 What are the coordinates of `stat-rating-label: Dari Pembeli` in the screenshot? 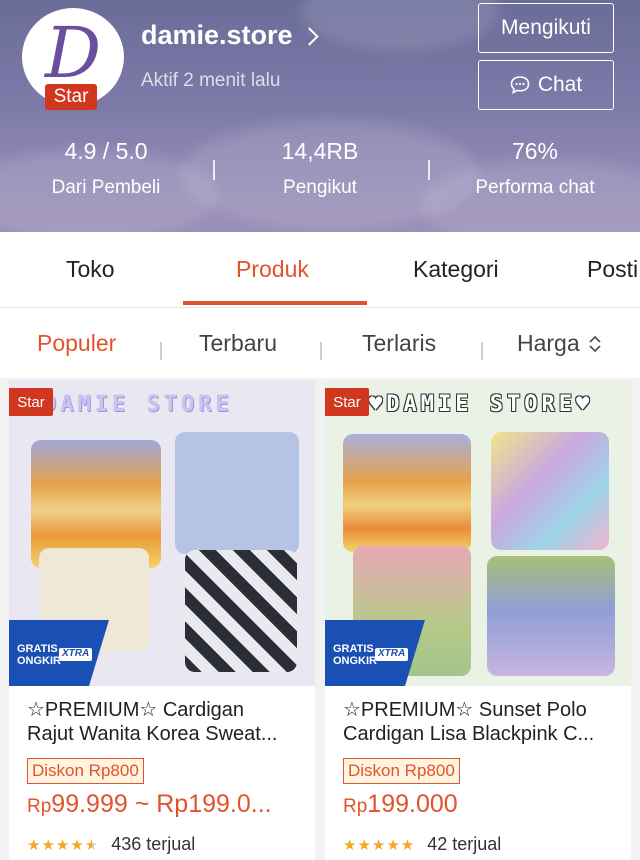 It's located at (106, 187).